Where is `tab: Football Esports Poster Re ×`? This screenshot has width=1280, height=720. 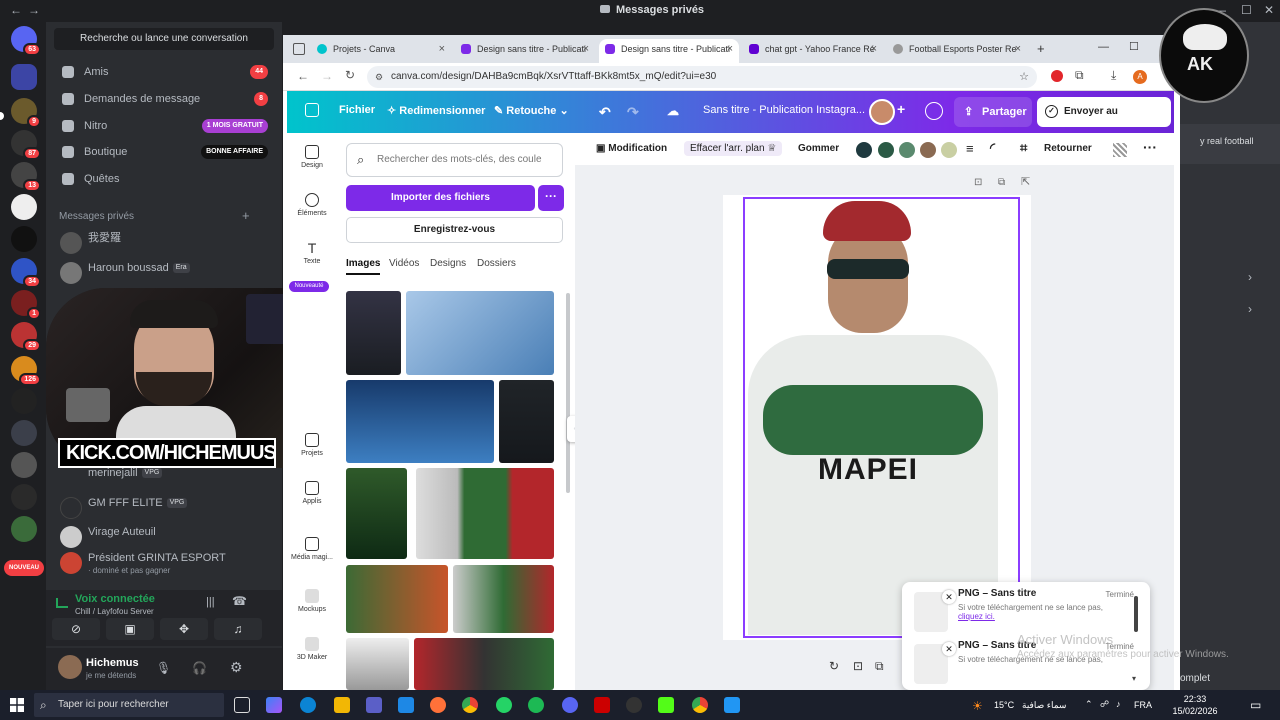 tab: Football Esports Poster Re × is located at coordinates (957, 51).